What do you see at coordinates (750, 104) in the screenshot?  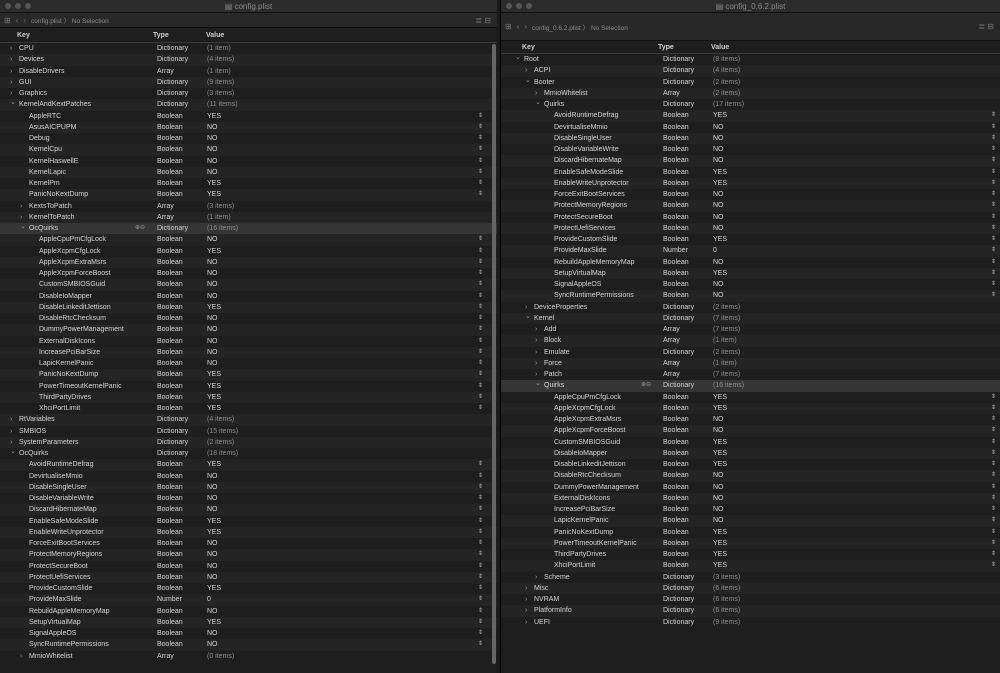 I see `table-row: ⌄ Quirks Dictionary (17 items)` at bounding box center [750, 104].